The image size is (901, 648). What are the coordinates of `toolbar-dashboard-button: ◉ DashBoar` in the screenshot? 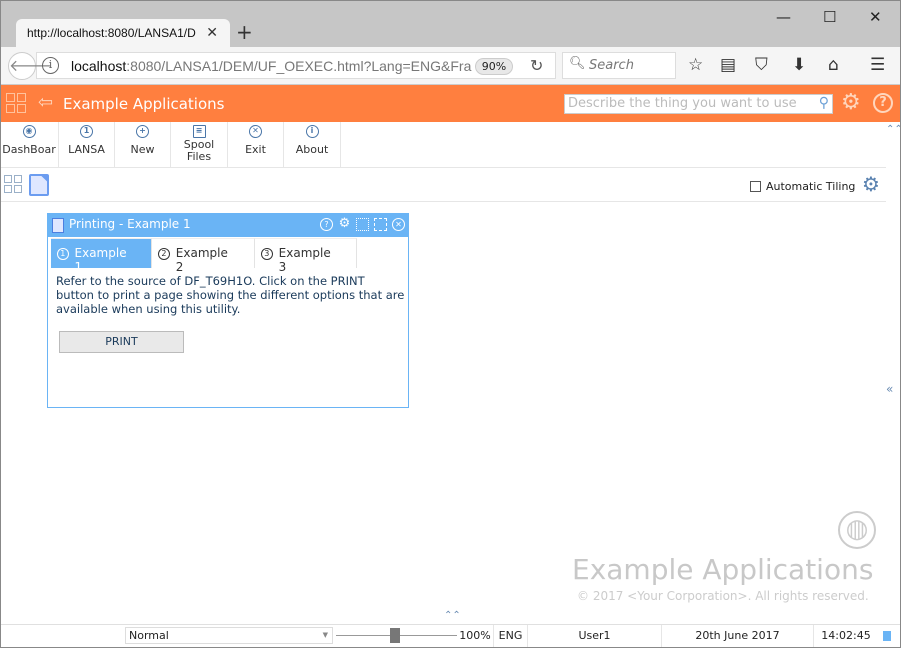 It's located at (29, 145).